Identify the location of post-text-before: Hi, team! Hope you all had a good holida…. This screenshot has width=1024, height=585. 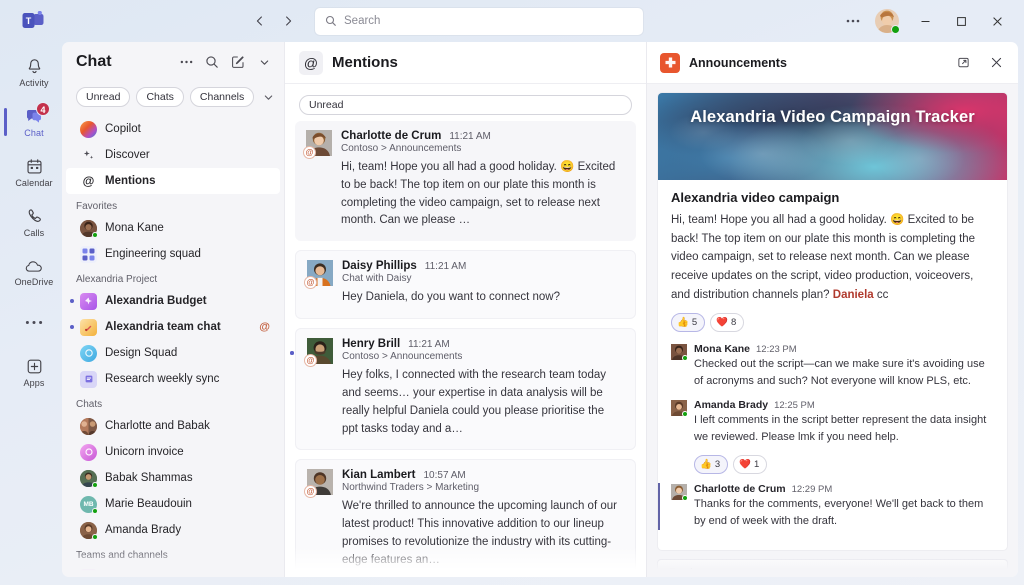
(823, 257).